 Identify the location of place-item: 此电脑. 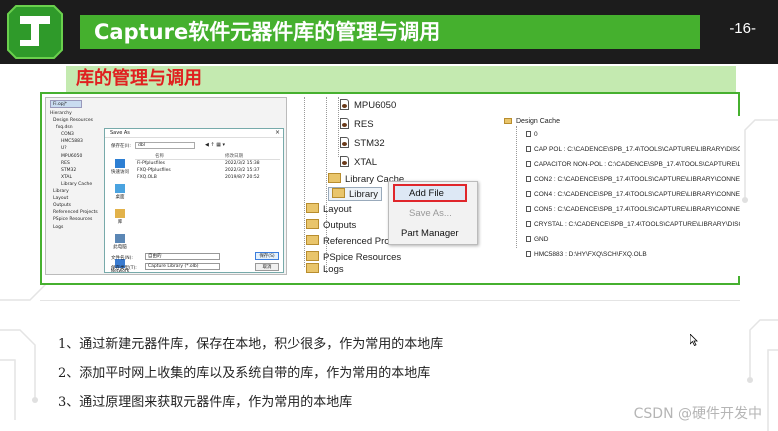
(120, 245).